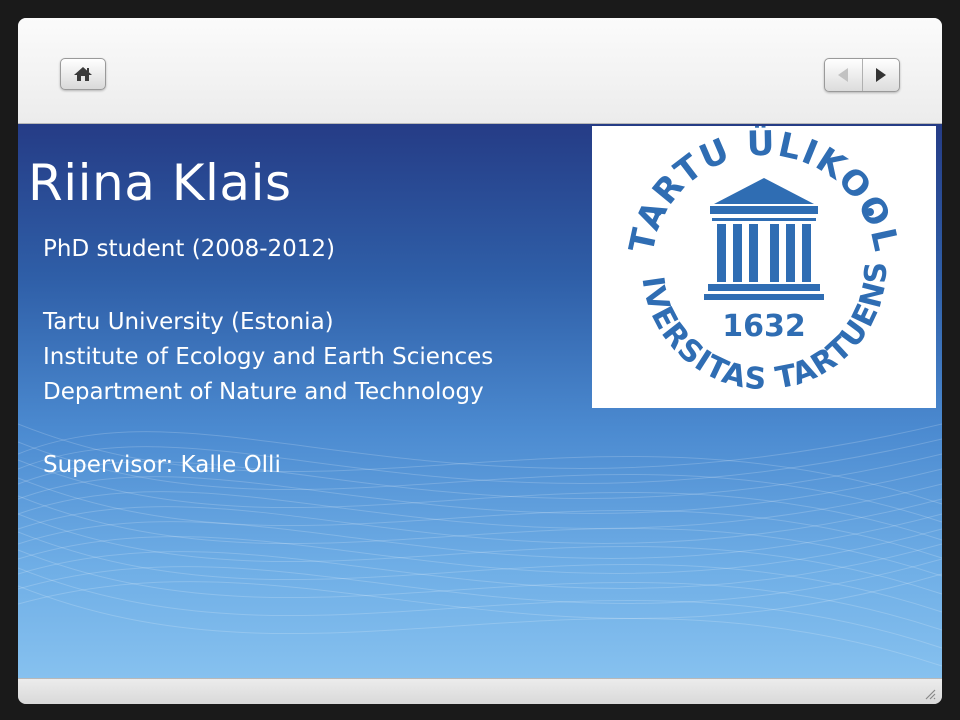  I want to click on home-button, so click(83, 74).